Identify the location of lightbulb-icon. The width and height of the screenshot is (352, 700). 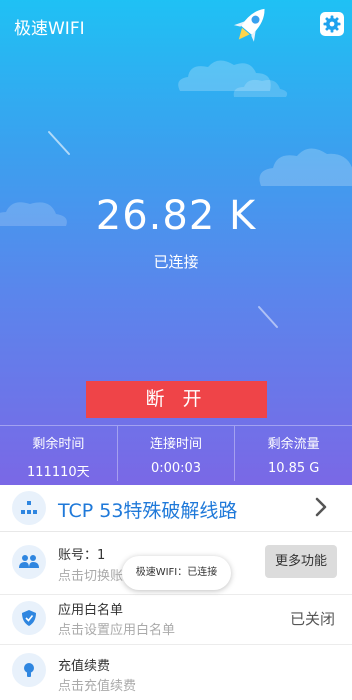
(29, 670).